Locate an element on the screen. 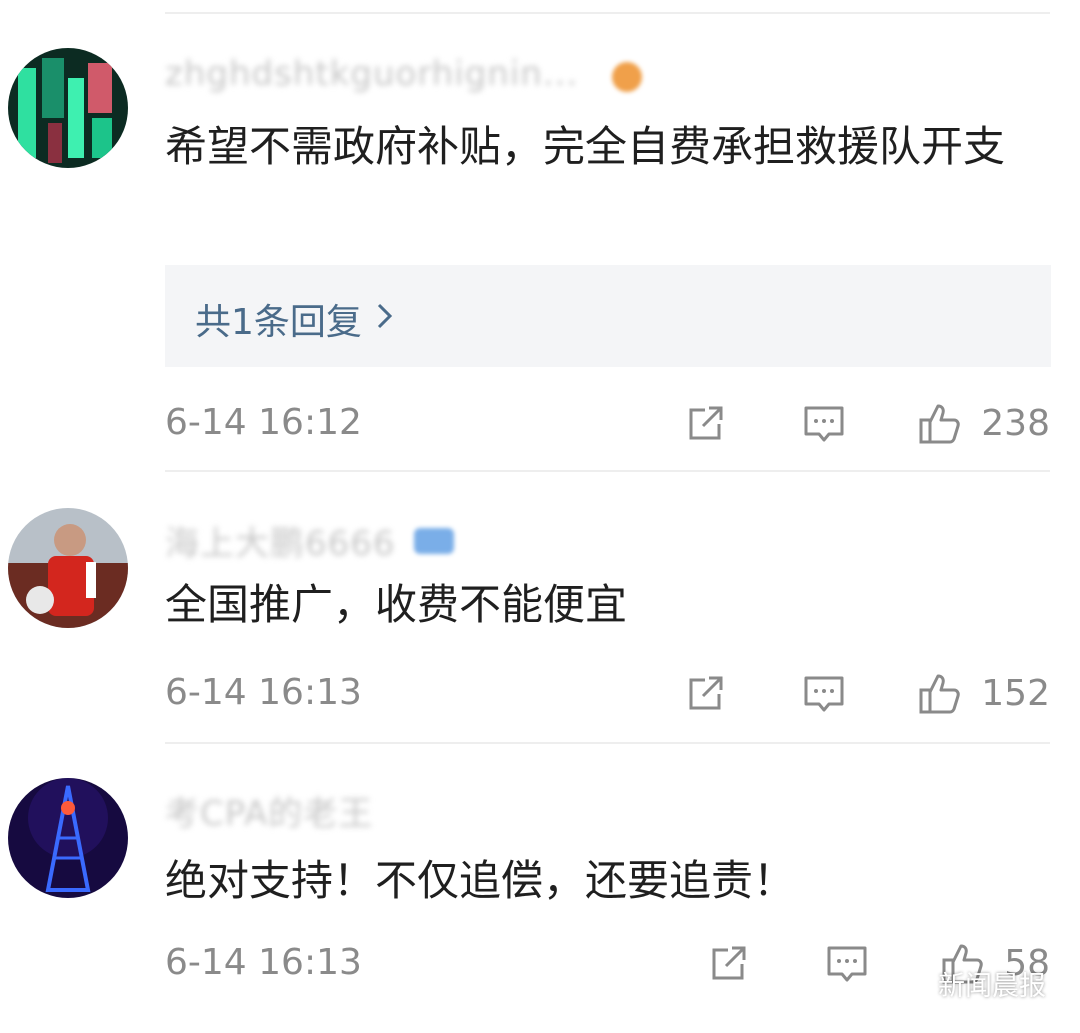  watermark: 新闻晨报 is located at coordinates (971, 983).